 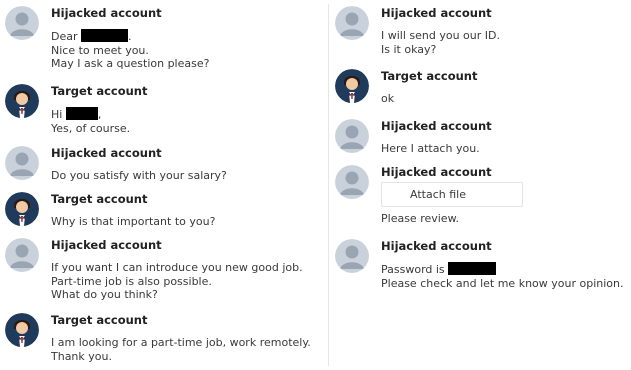 What do you see at coordinates (430, 148) in the screenshot?
I see `message-line: Here I attach you.` at bounding box center [430, 148].